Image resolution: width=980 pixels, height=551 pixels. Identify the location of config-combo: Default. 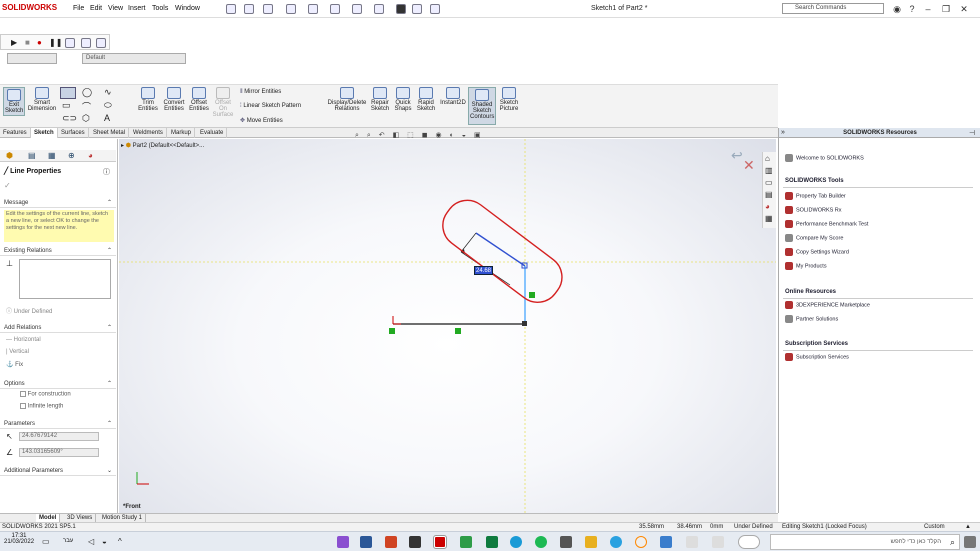
(134, 58).